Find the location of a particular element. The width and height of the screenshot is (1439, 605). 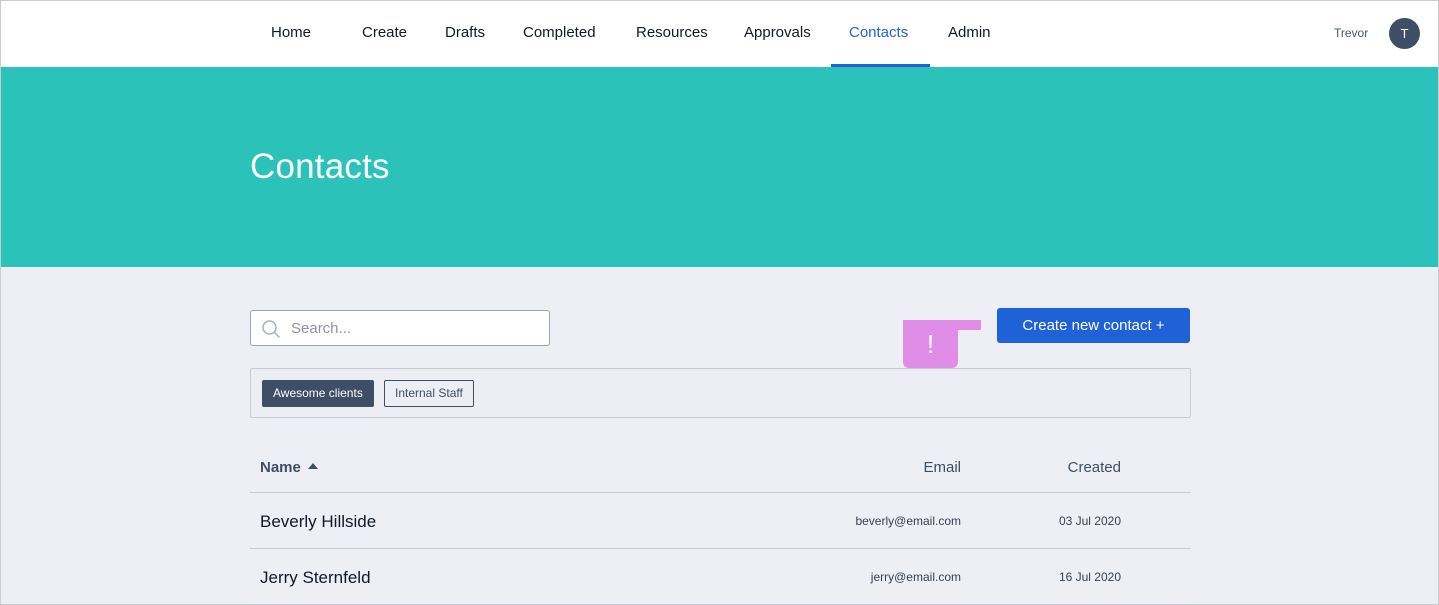

annotation-marker: ! is located at coordinates (930, 344).